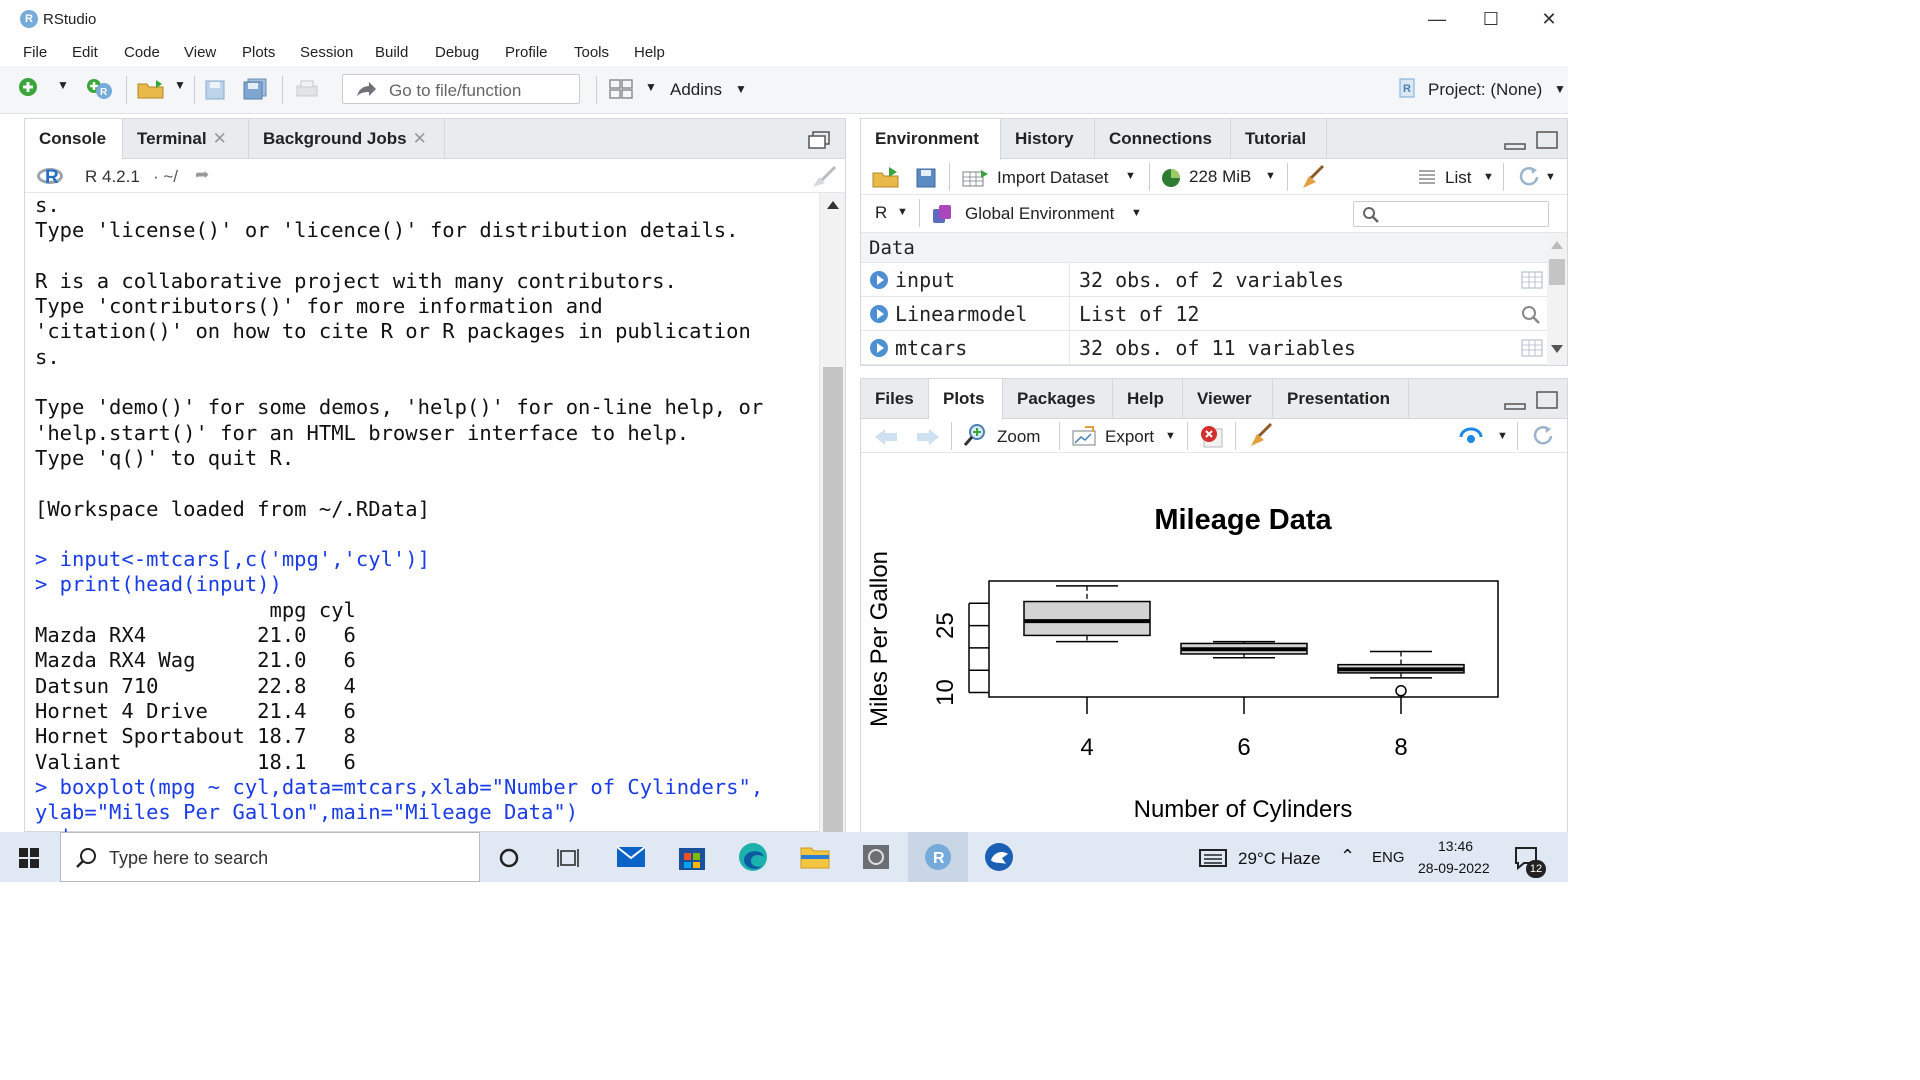 The height and width of the screenshot is (1080, 1920). I want to click on memory-dropdown-icon: ▼, so click(1270, 176).